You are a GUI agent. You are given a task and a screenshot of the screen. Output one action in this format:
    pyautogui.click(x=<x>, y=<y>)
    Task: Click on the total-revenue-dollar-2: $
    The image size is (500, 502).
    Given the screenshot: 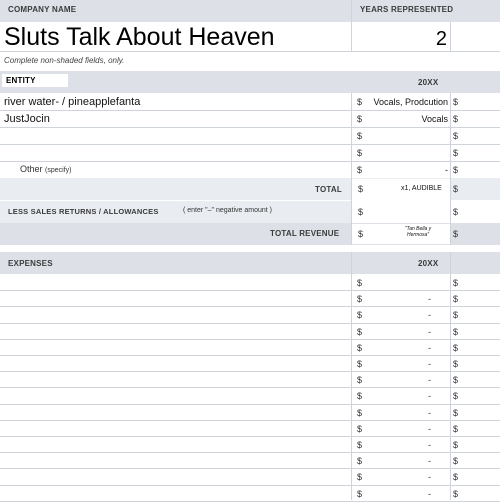 What is the action you would take?
    pyautogui.click(x=456, y=234)
    